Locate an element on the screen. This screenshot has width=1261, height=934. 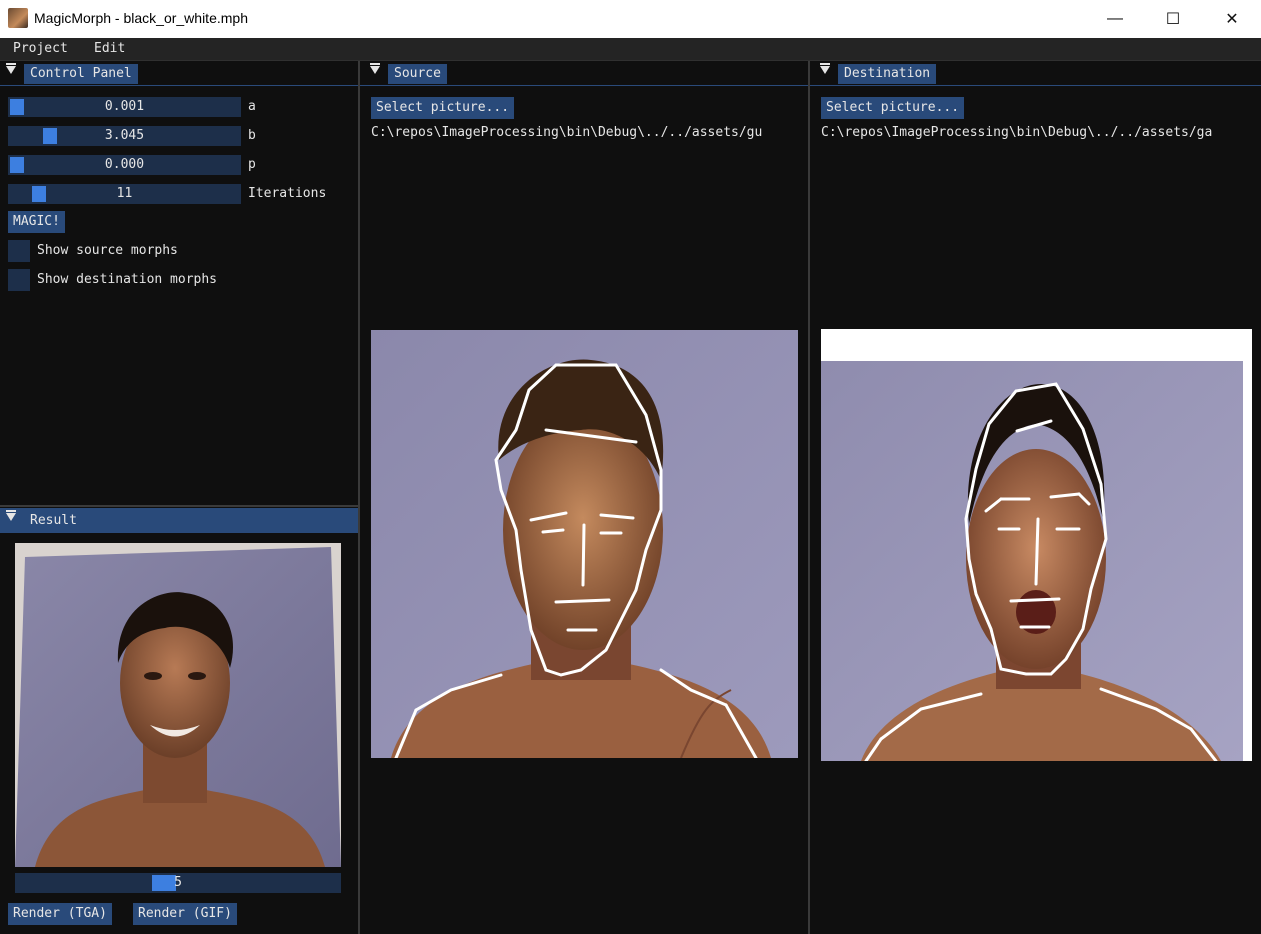
title-bar: MagicMorph - black_or_white.mph — ☐ ✕ is located at coordinates (630, 19).